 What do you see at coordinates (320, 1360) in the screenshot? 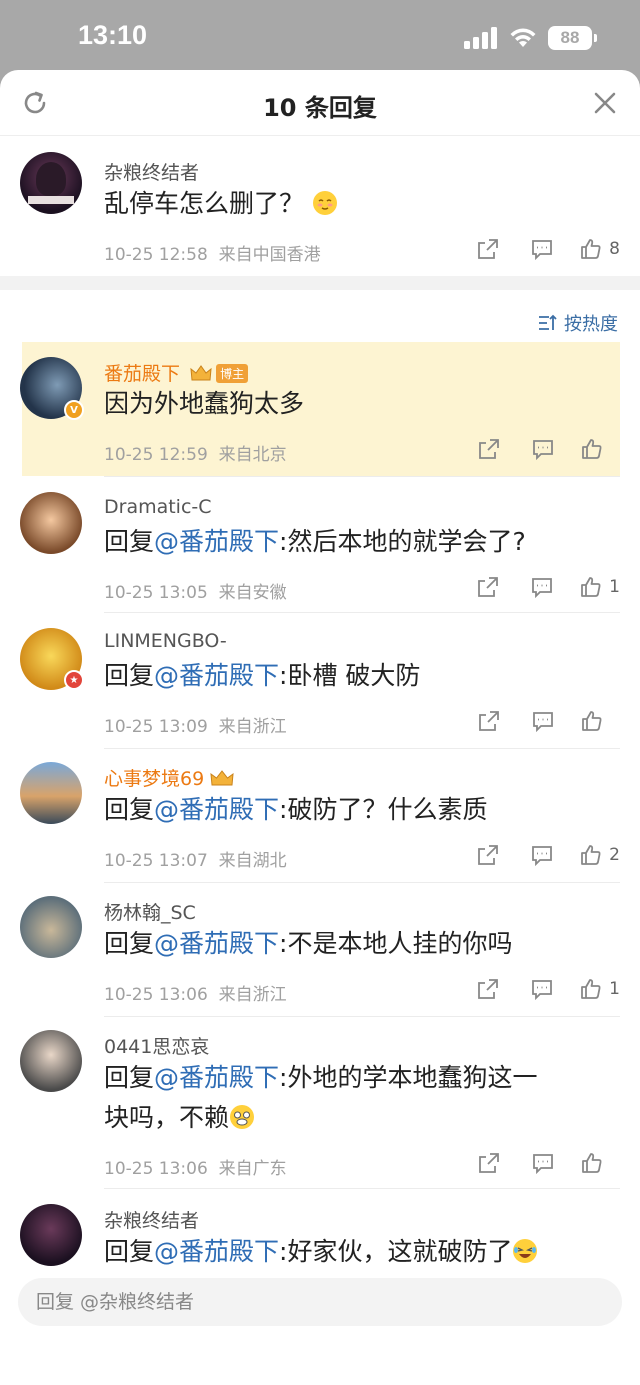
I see `home-indicator-area` at bounding box center [320, 1360].